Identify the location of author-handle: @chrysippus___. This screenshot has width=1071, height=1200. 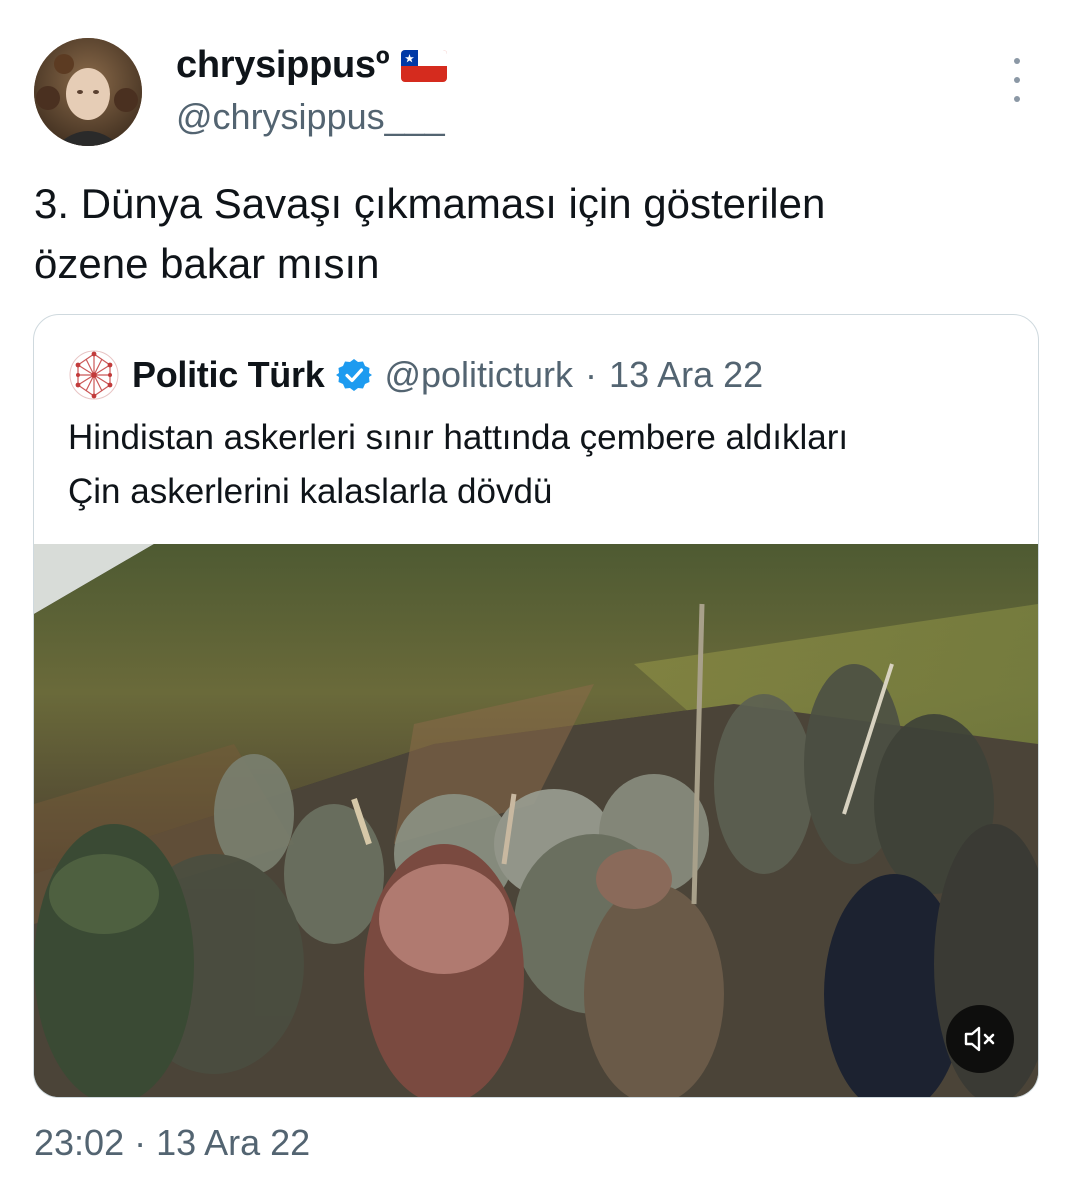
(310, 117).